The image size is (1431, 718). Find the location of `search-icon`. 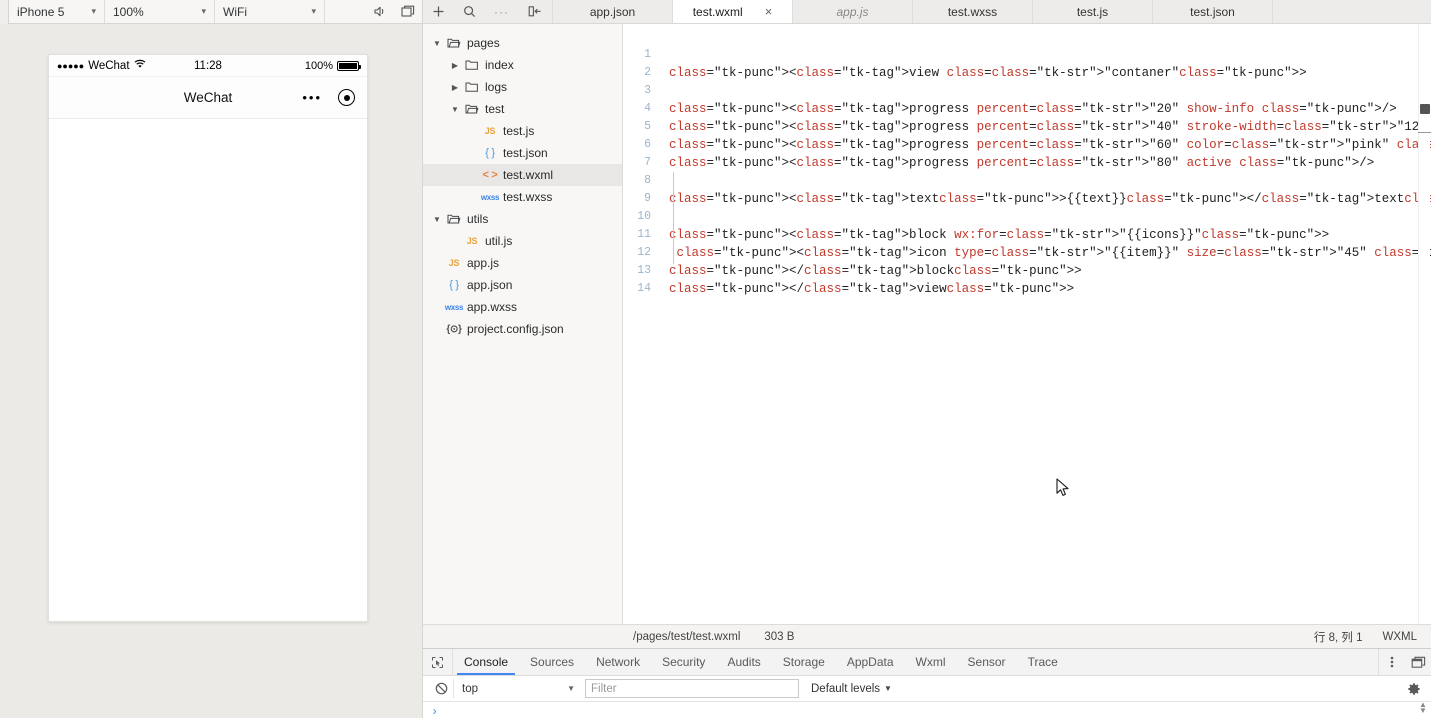

search-icon is located at coordinates (469, 11).